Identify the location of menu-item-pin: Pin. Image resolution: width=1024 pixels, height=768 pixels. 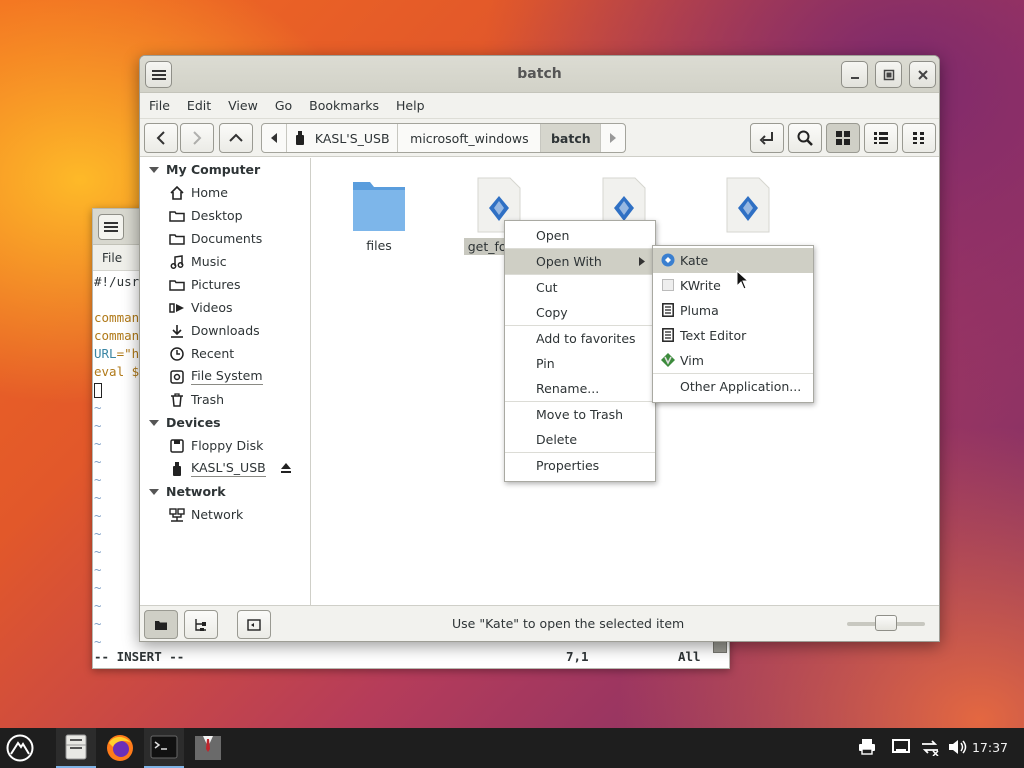
(580, 363).